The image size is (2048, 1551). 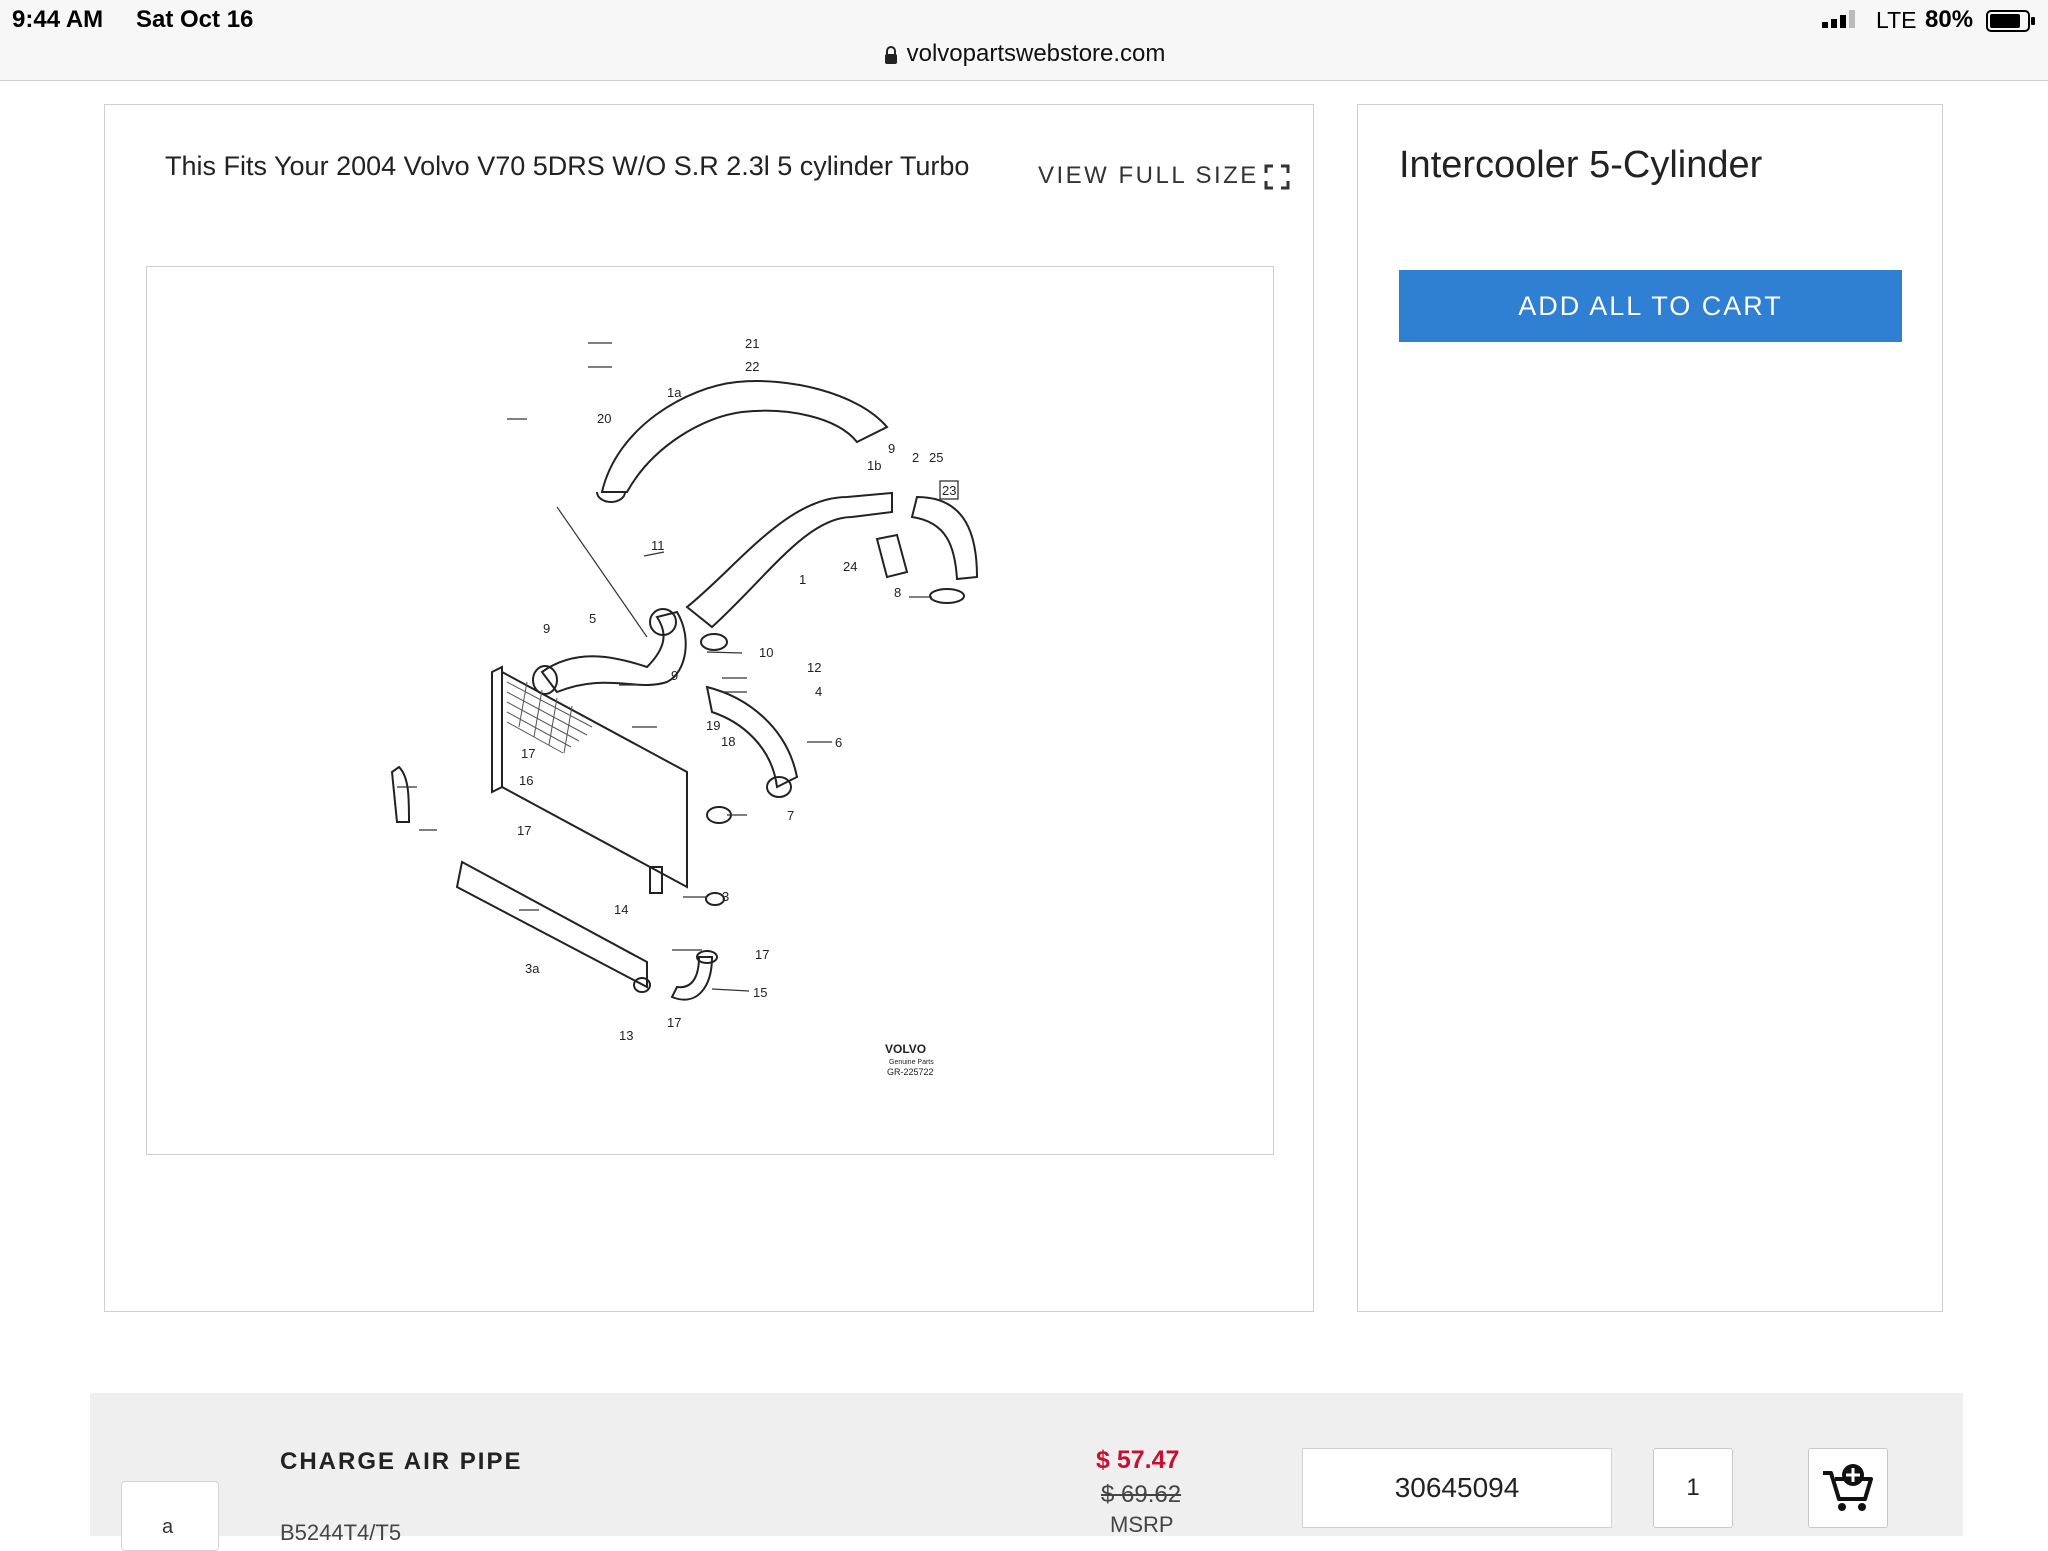 I want to click on callout-15: 15, so click(x=760, y=992).